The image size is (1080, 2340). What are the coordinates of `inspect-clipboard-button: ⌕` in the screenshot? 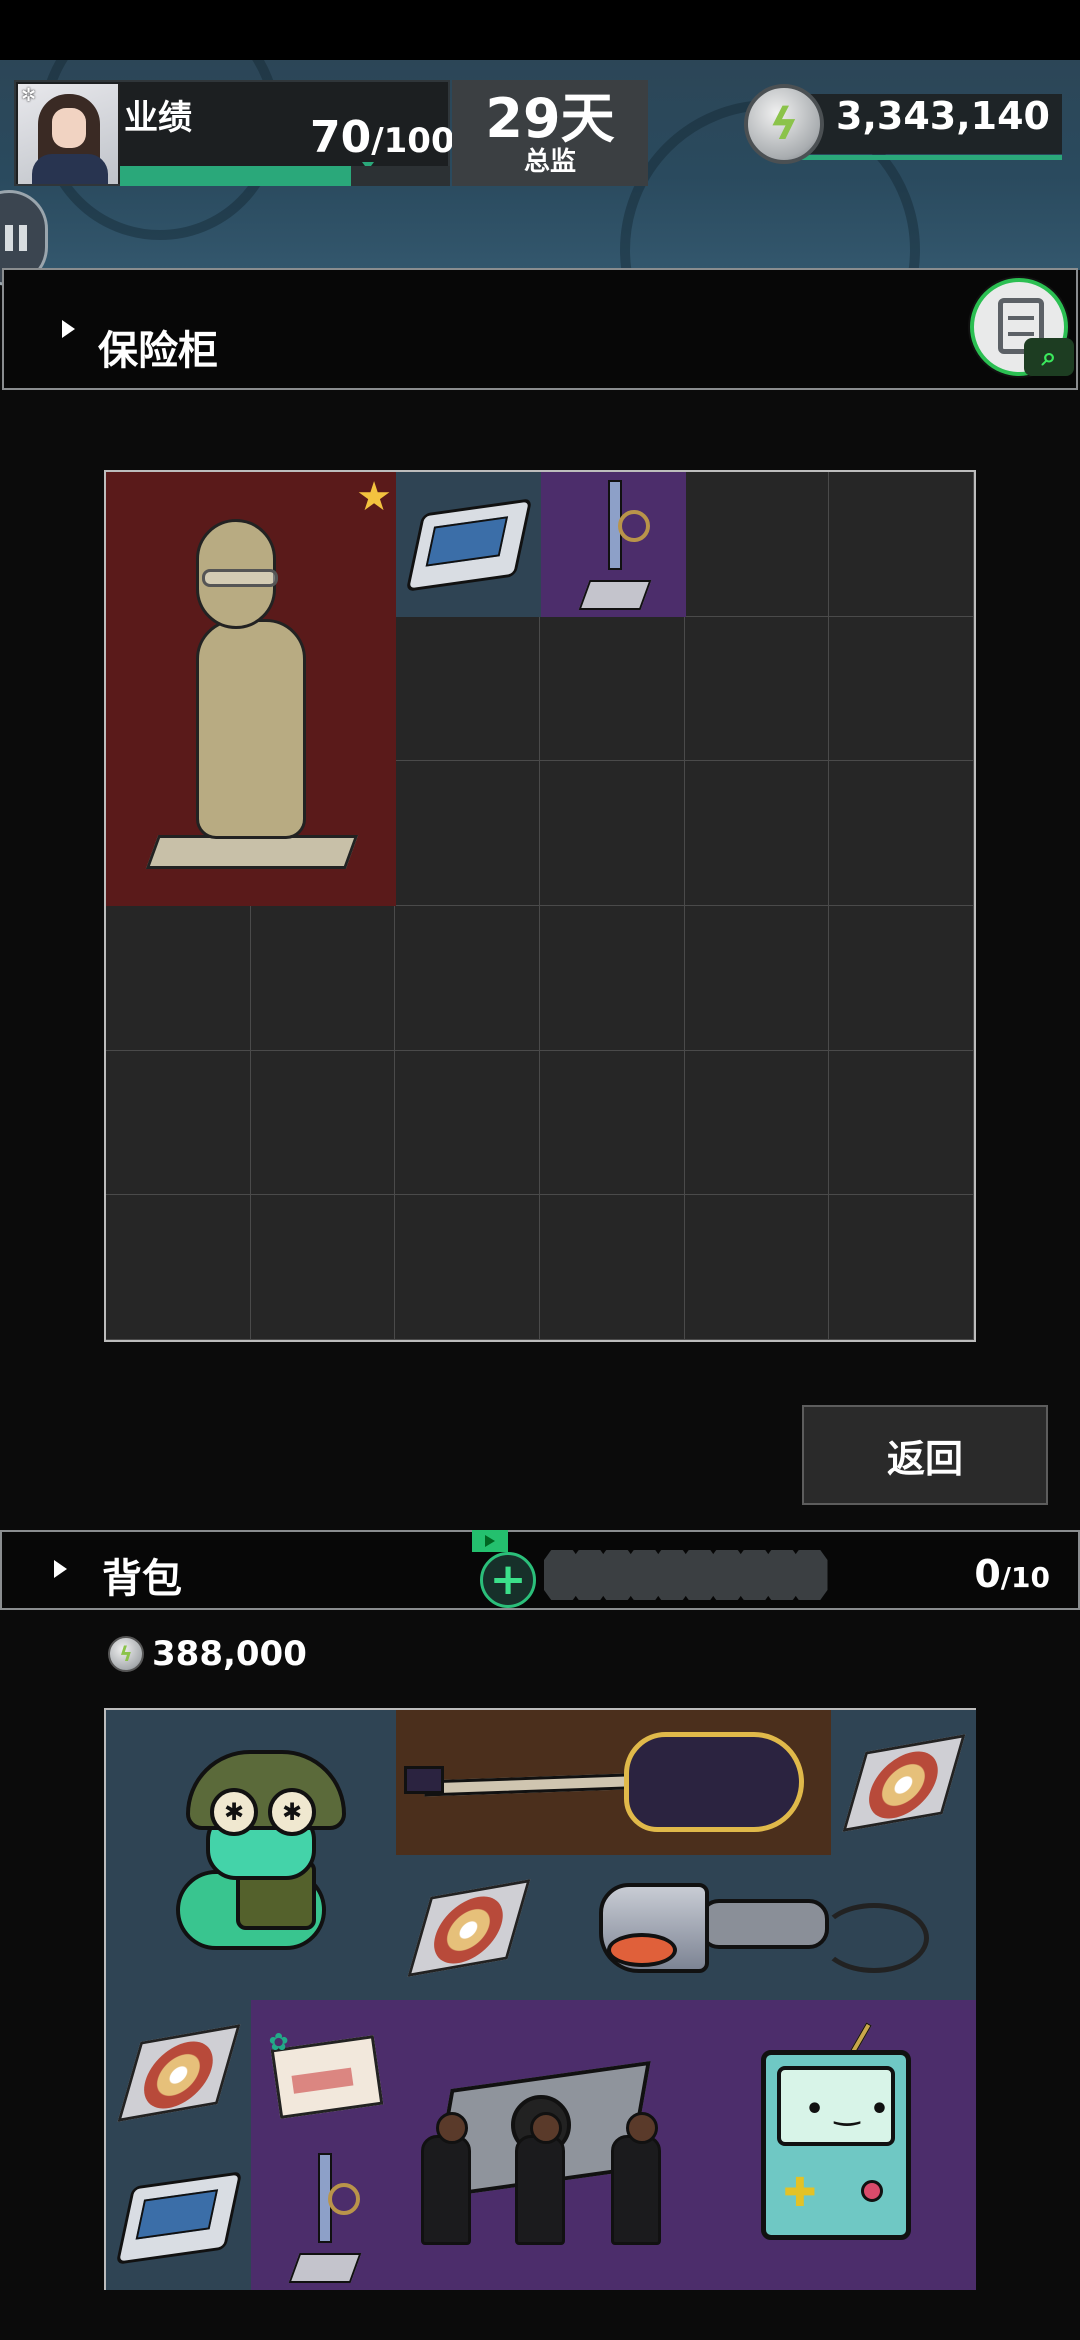 It's located at (1022, 327).